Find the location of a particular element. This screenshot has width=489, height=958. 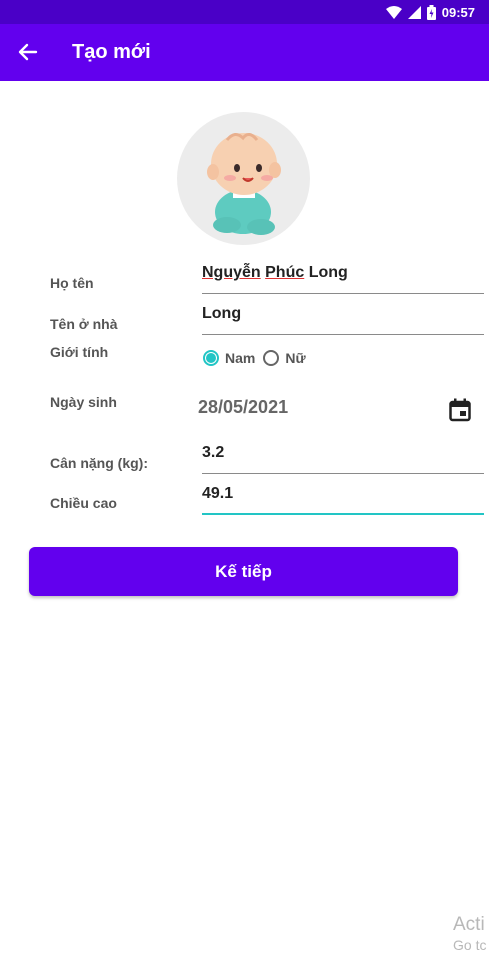

gender-label: Giới tính is located at coordinates (79, 352).